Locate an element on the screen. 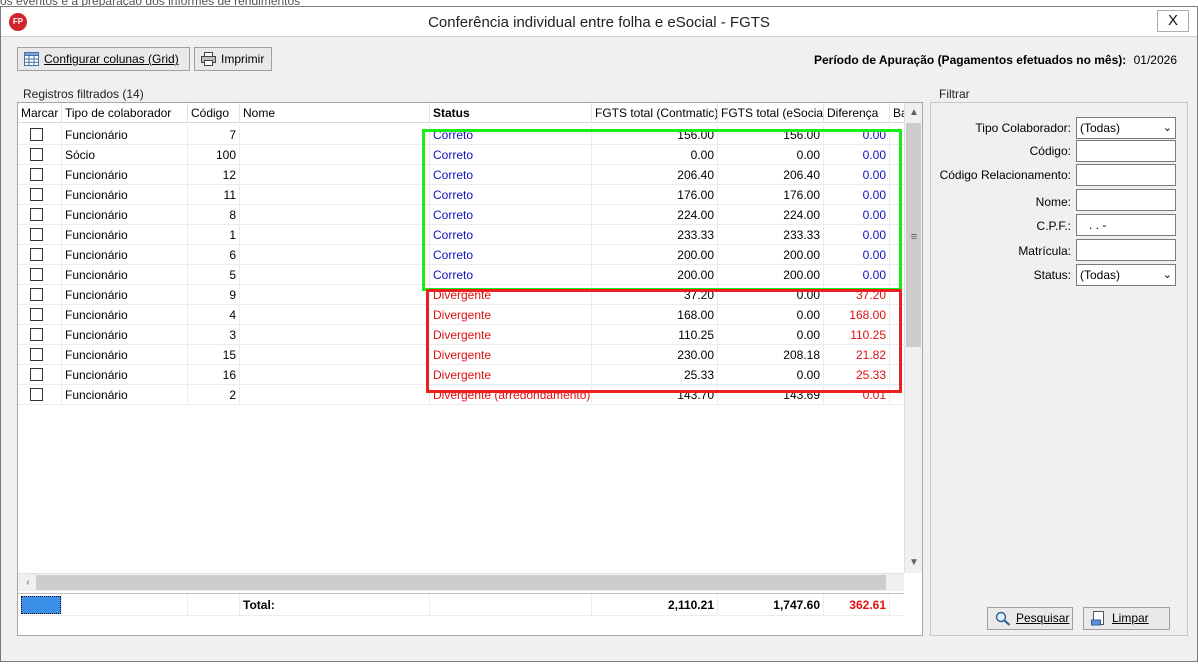  table-row: Funcionário 11 Correto 176.00 176.00 0.00 is located at coordinates (461, 195).